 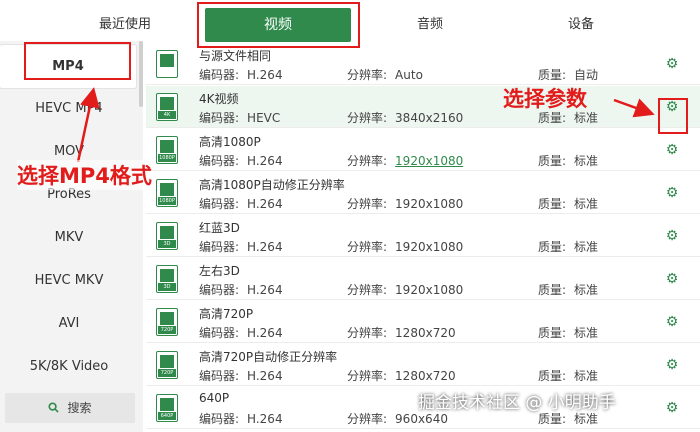 What do you see at coordinates (54, 409) in the screenshot?
I see `search-icon` at bounding box center [54, 409].